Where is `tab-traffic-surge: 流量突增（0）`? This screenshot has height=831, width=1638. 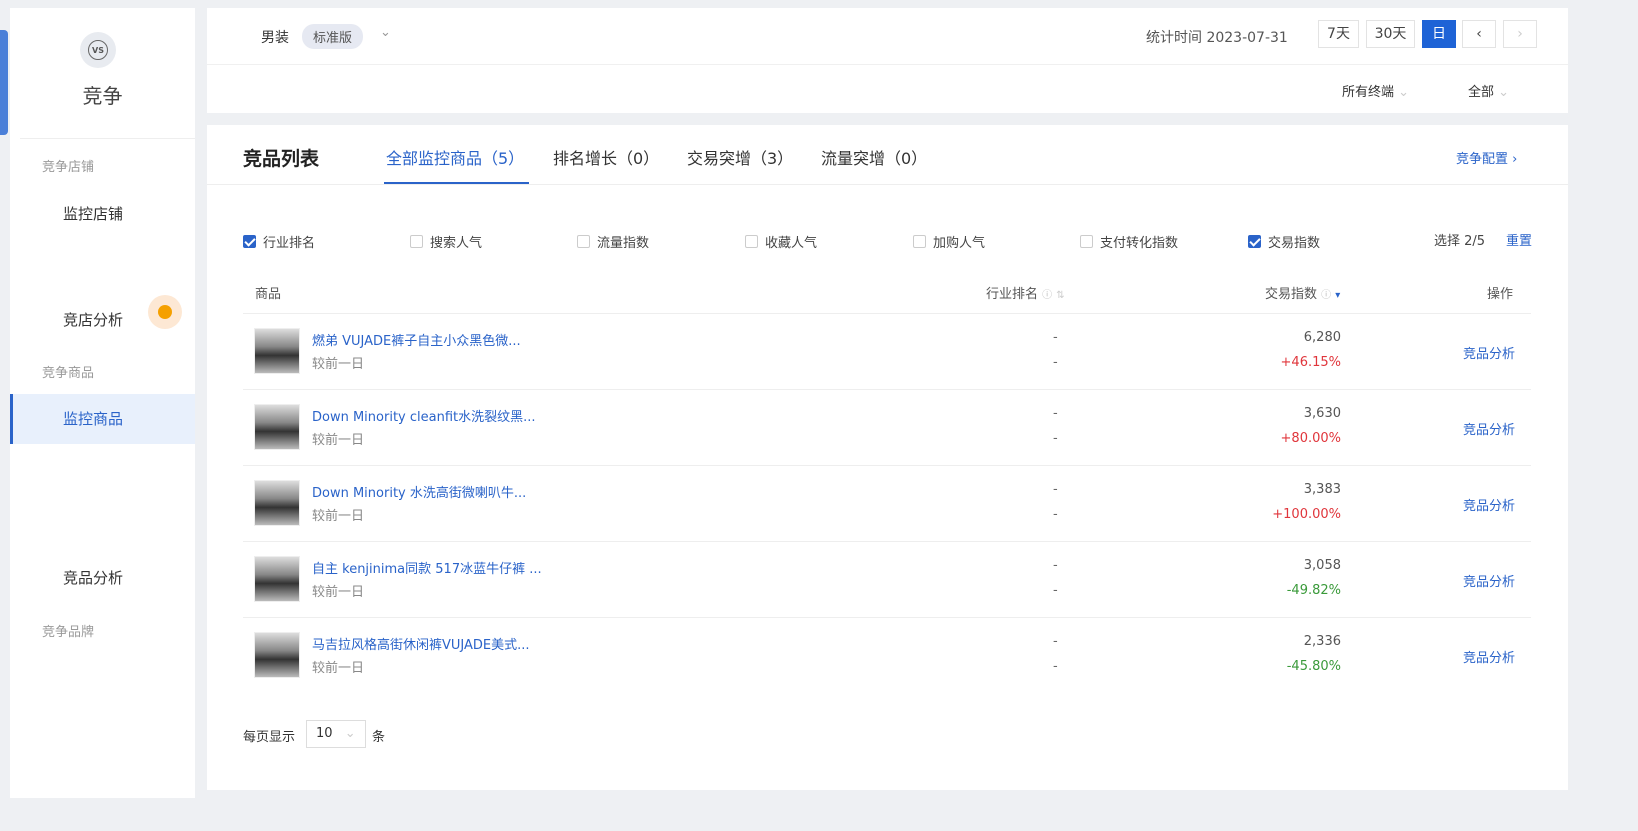 tab-traffic-surge: 流量突增（0） is located at coordinates (874, 157).